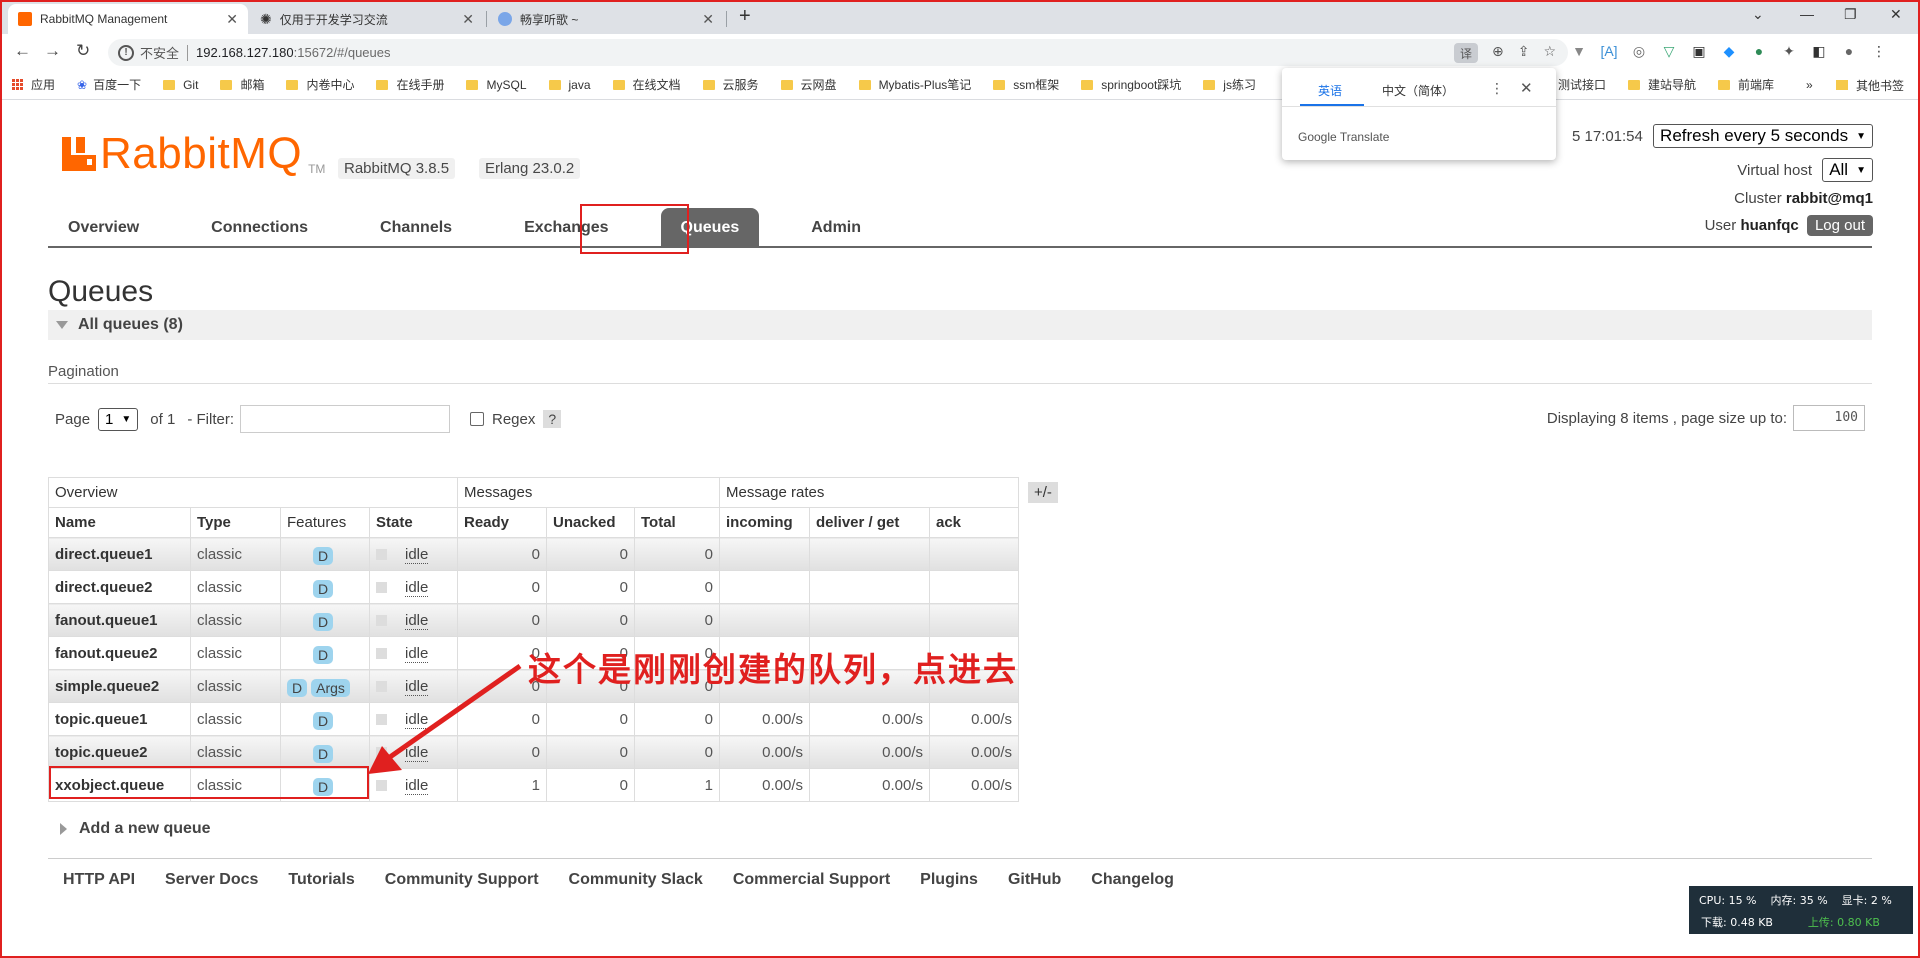 This screenshot has width=1920, height=958. Describe the element at coordinates (914, 84) in the screenshot. I see `bookmark-folder: Mybatis-Plus笔记` at that location.